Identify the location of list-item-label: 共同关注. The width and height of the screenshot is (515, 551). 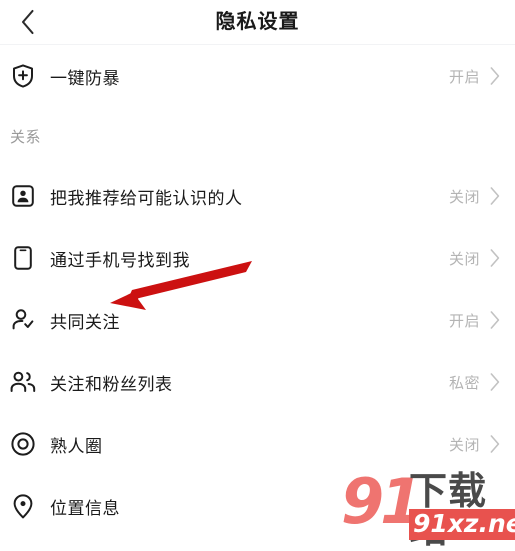
(85, 322).